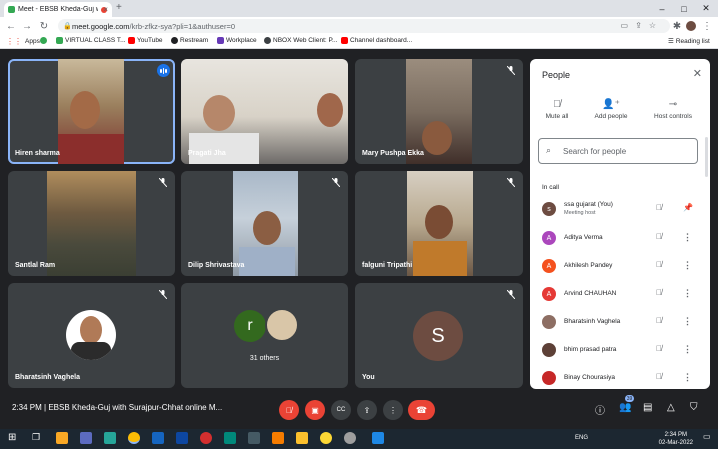 The width and height of the screenshot is (718, 449). I want to click on bookmark-whatsapp, so click(44, 40).